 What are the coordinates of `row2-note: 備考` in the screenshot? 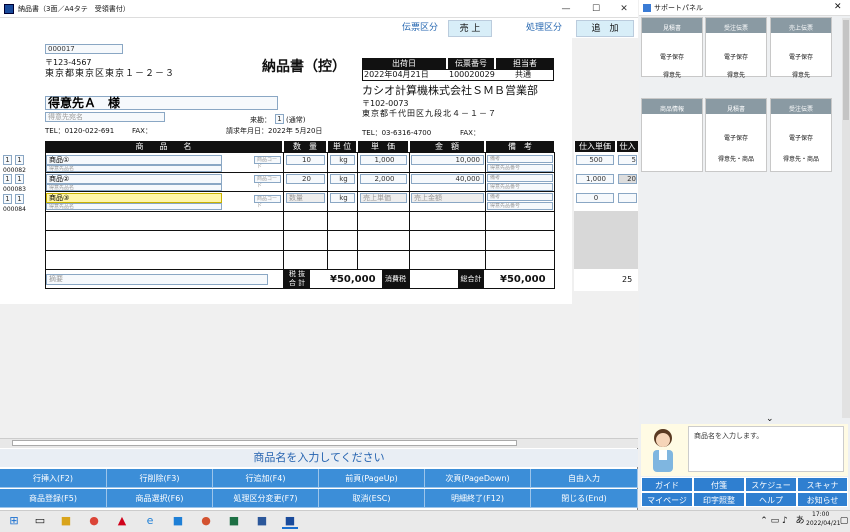 It's located at (520, 178).